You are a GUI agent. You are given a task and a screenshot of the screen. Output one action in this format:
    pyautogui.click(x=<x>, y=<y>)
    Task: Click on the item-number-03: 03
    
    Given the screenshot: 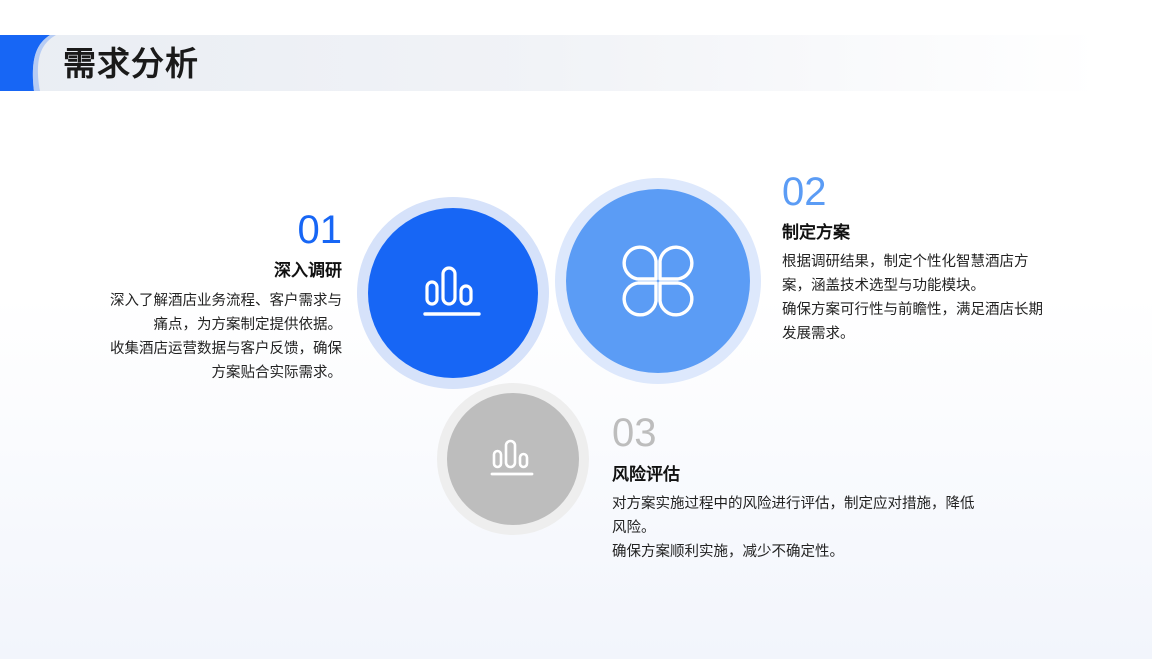 What is the action you would take?
    pyautogui.click(x=634, y=433)
    